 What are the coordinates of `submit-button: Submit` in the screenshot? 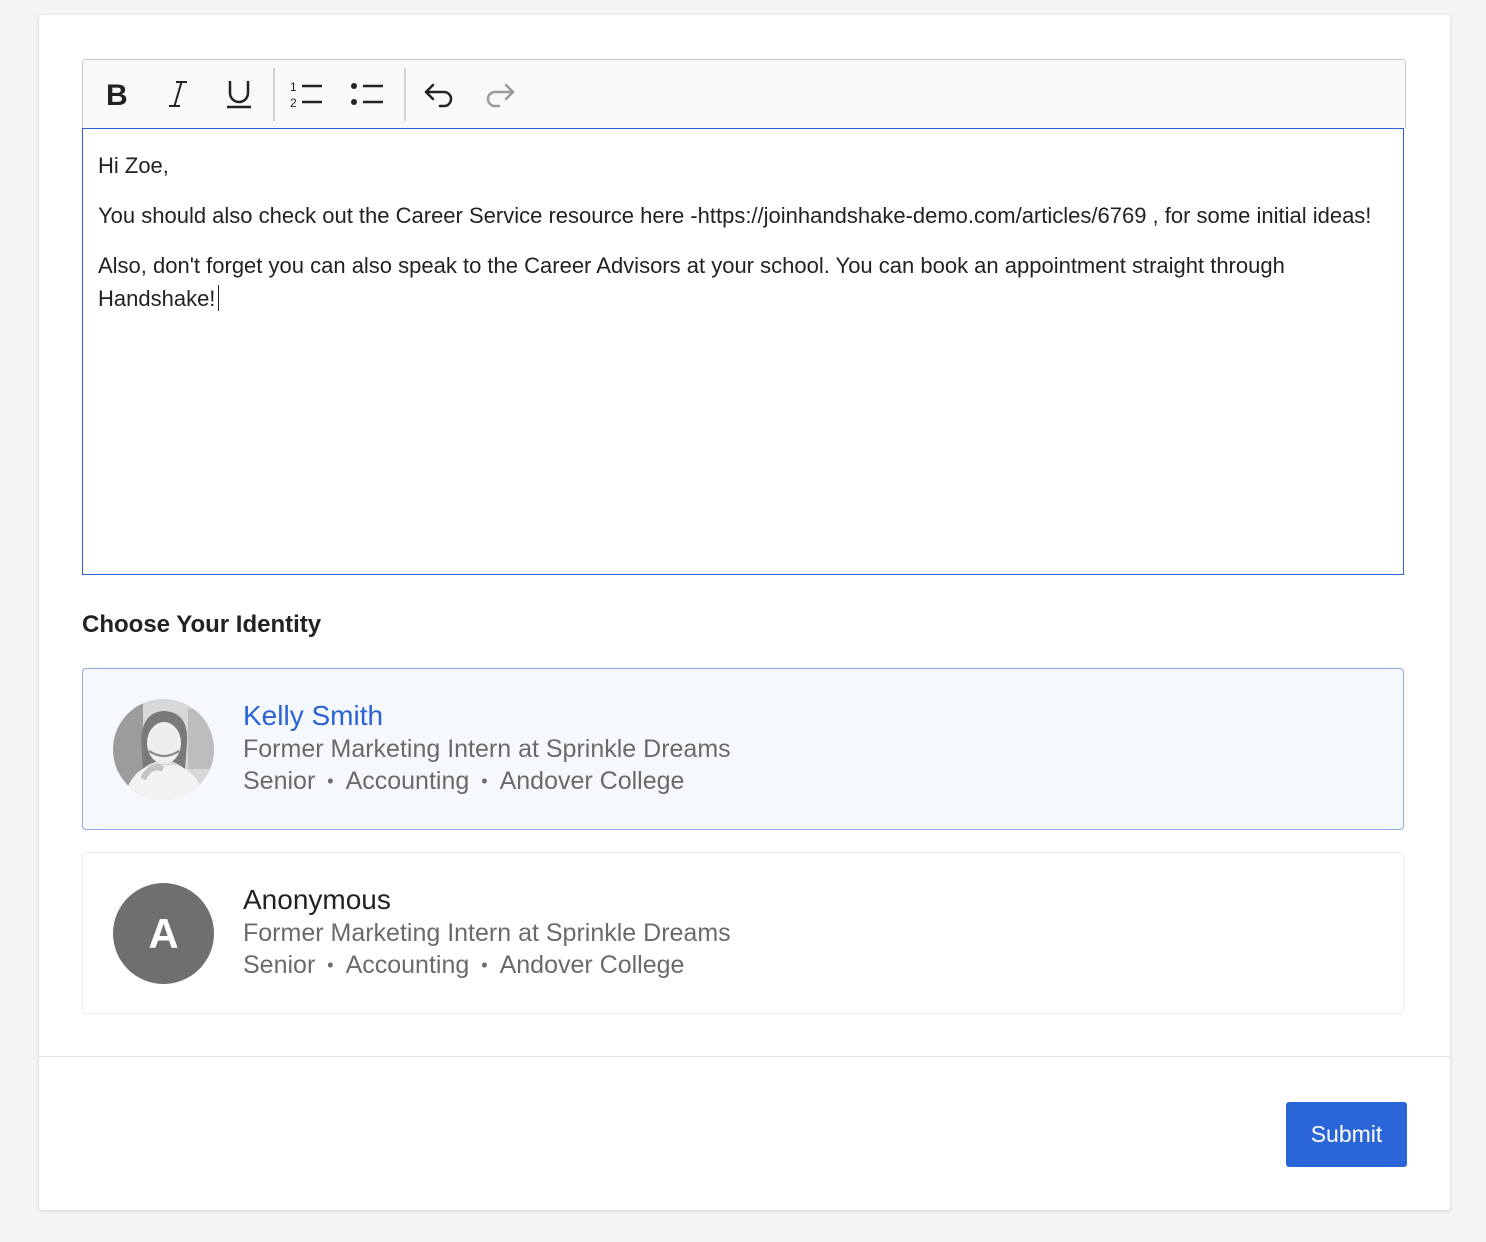 It's located at (1346, 1134).